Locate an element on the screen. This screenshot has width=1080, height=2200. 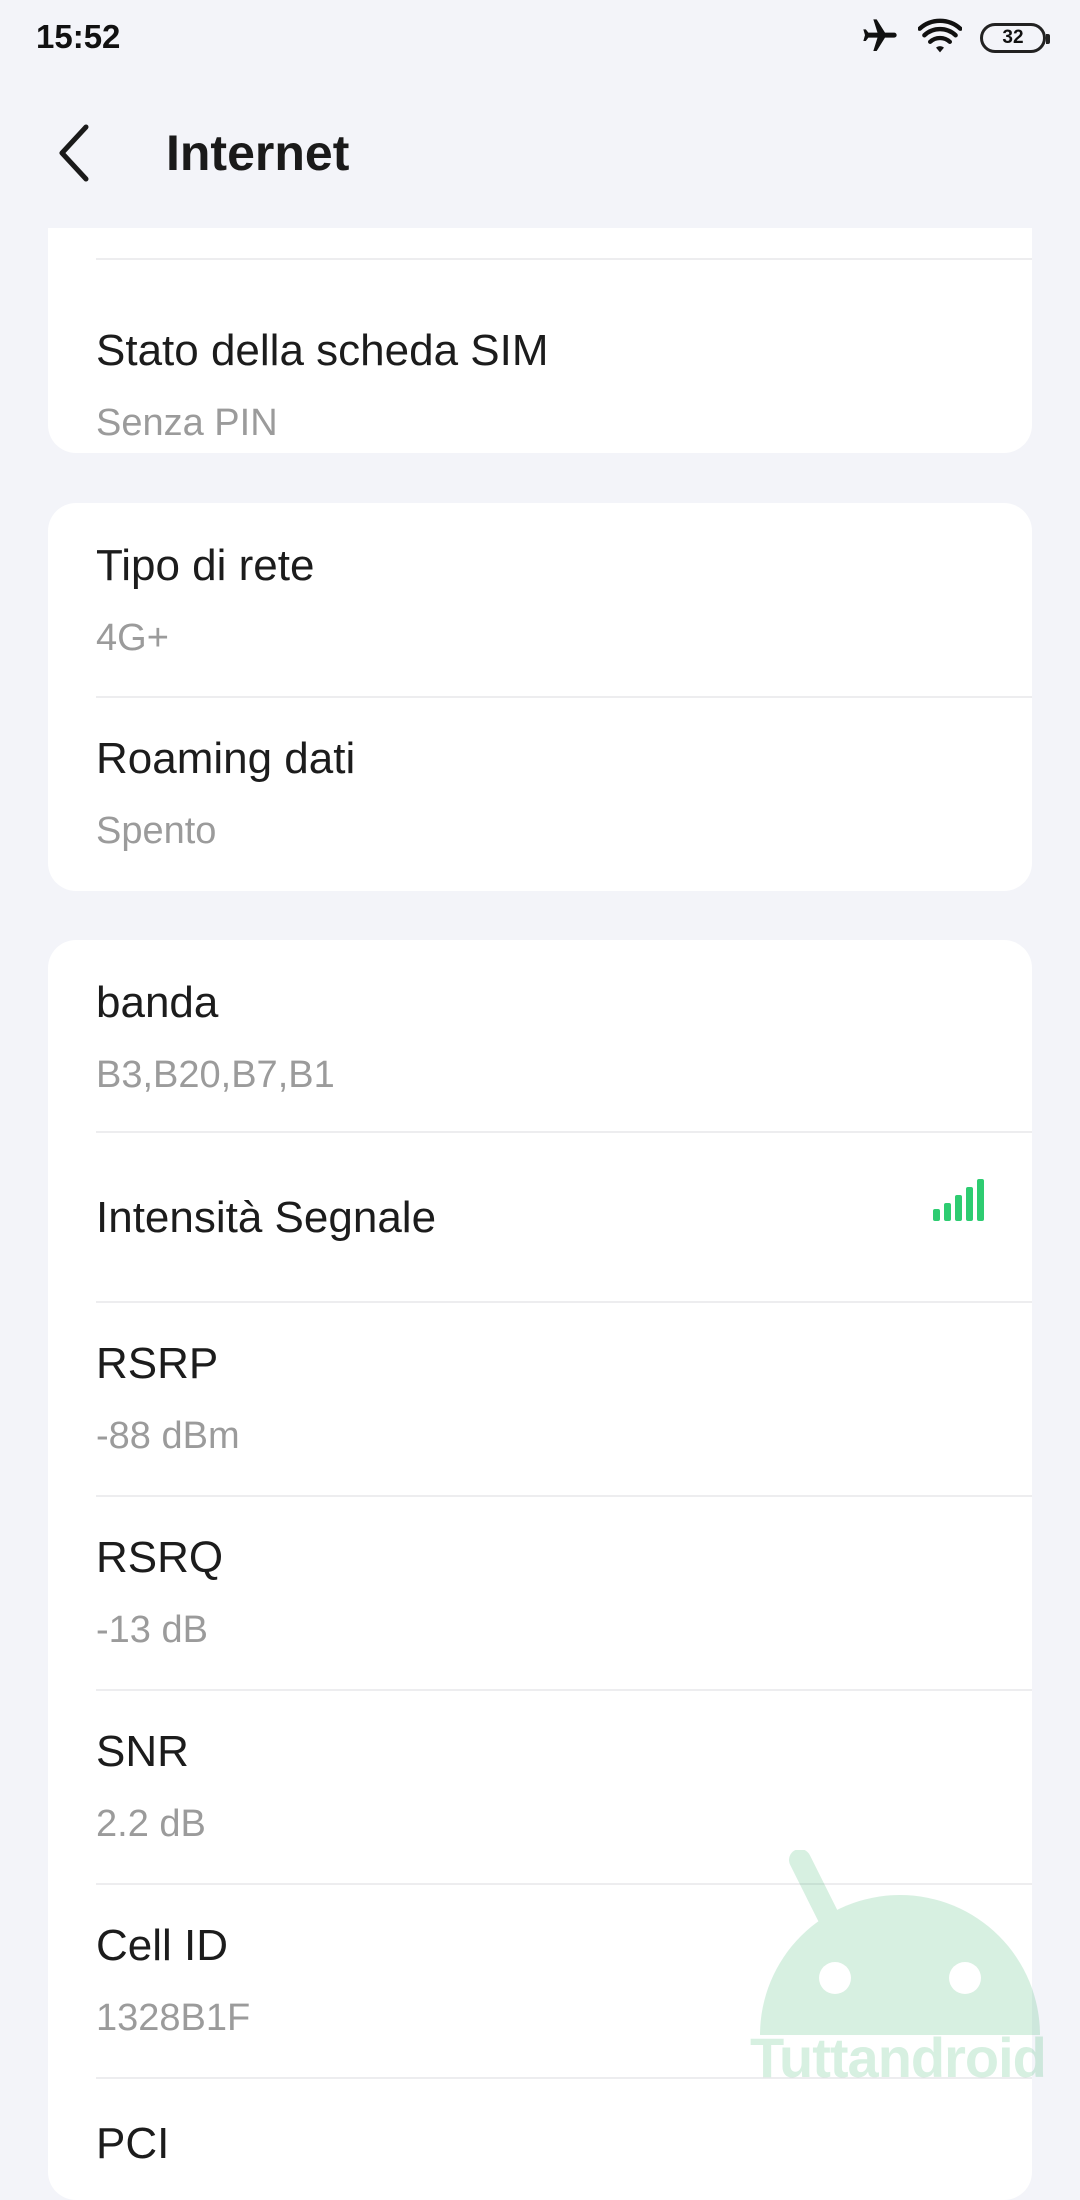
page-title: Internet is located at coordinates (258, 153).